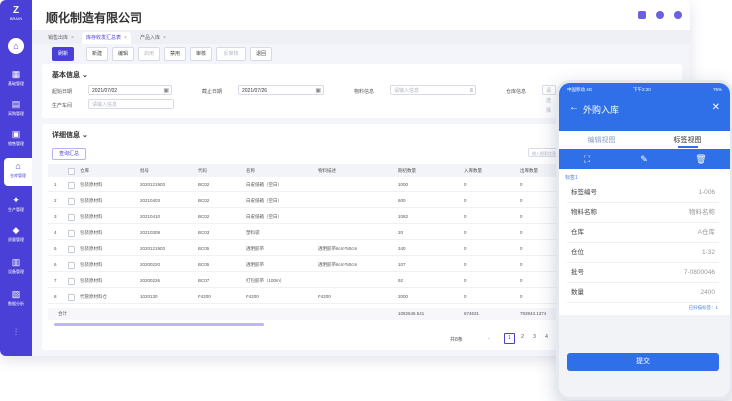 This screenshot has height=401, width=732. Describe the element at coordinates (153, 38) in the screenshot. I see `tab-product-in: 产品入库 ×` at that location.